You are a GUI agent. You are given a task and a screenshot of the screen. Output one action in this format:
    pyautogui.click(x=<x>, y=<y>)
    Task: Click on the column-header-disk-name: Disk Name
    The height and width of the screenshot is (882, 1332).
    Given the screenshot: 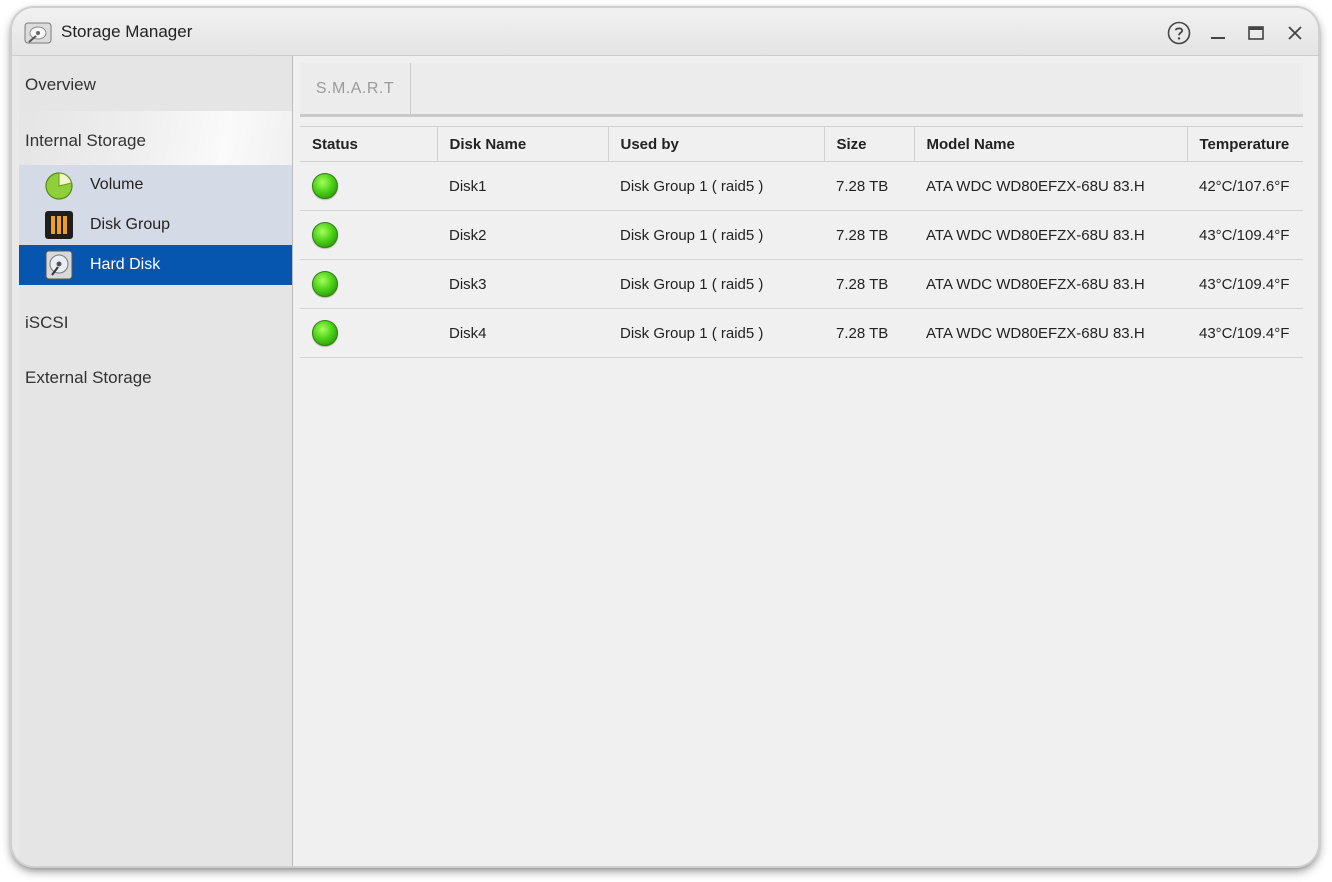 What is the action you would take?
    pyautogui.click(x=522, y=144)
    